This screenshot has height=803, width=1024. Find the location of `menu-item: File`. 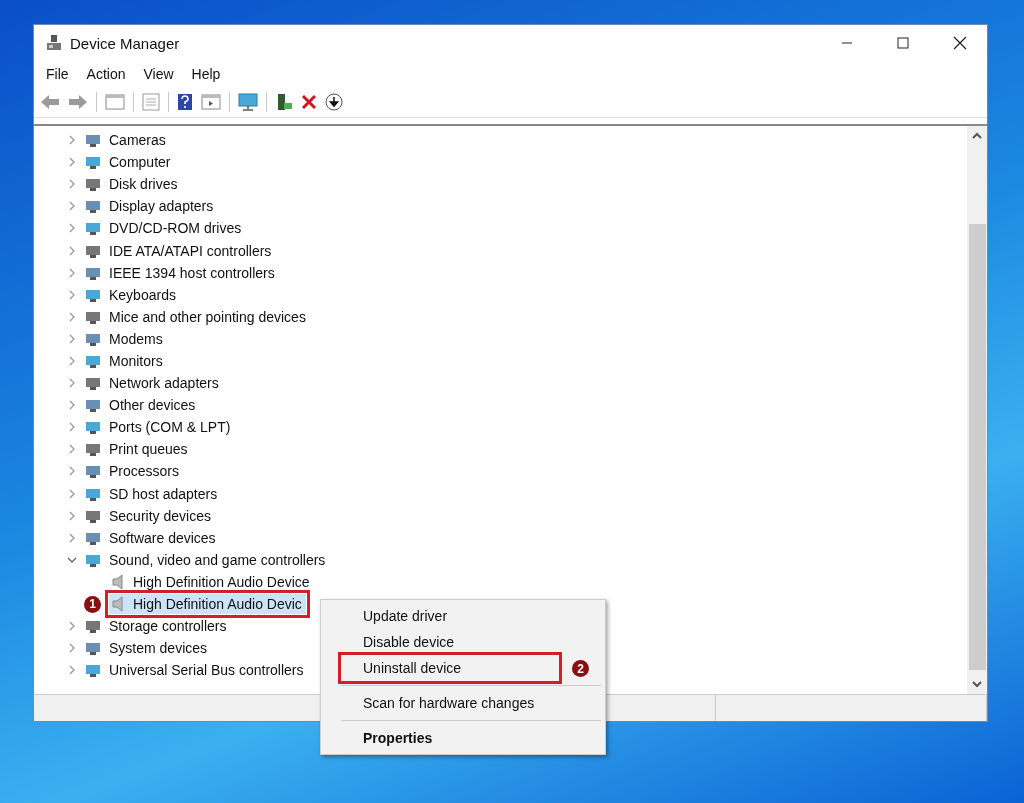

menu-item: File is located at coordinates (57, 74).